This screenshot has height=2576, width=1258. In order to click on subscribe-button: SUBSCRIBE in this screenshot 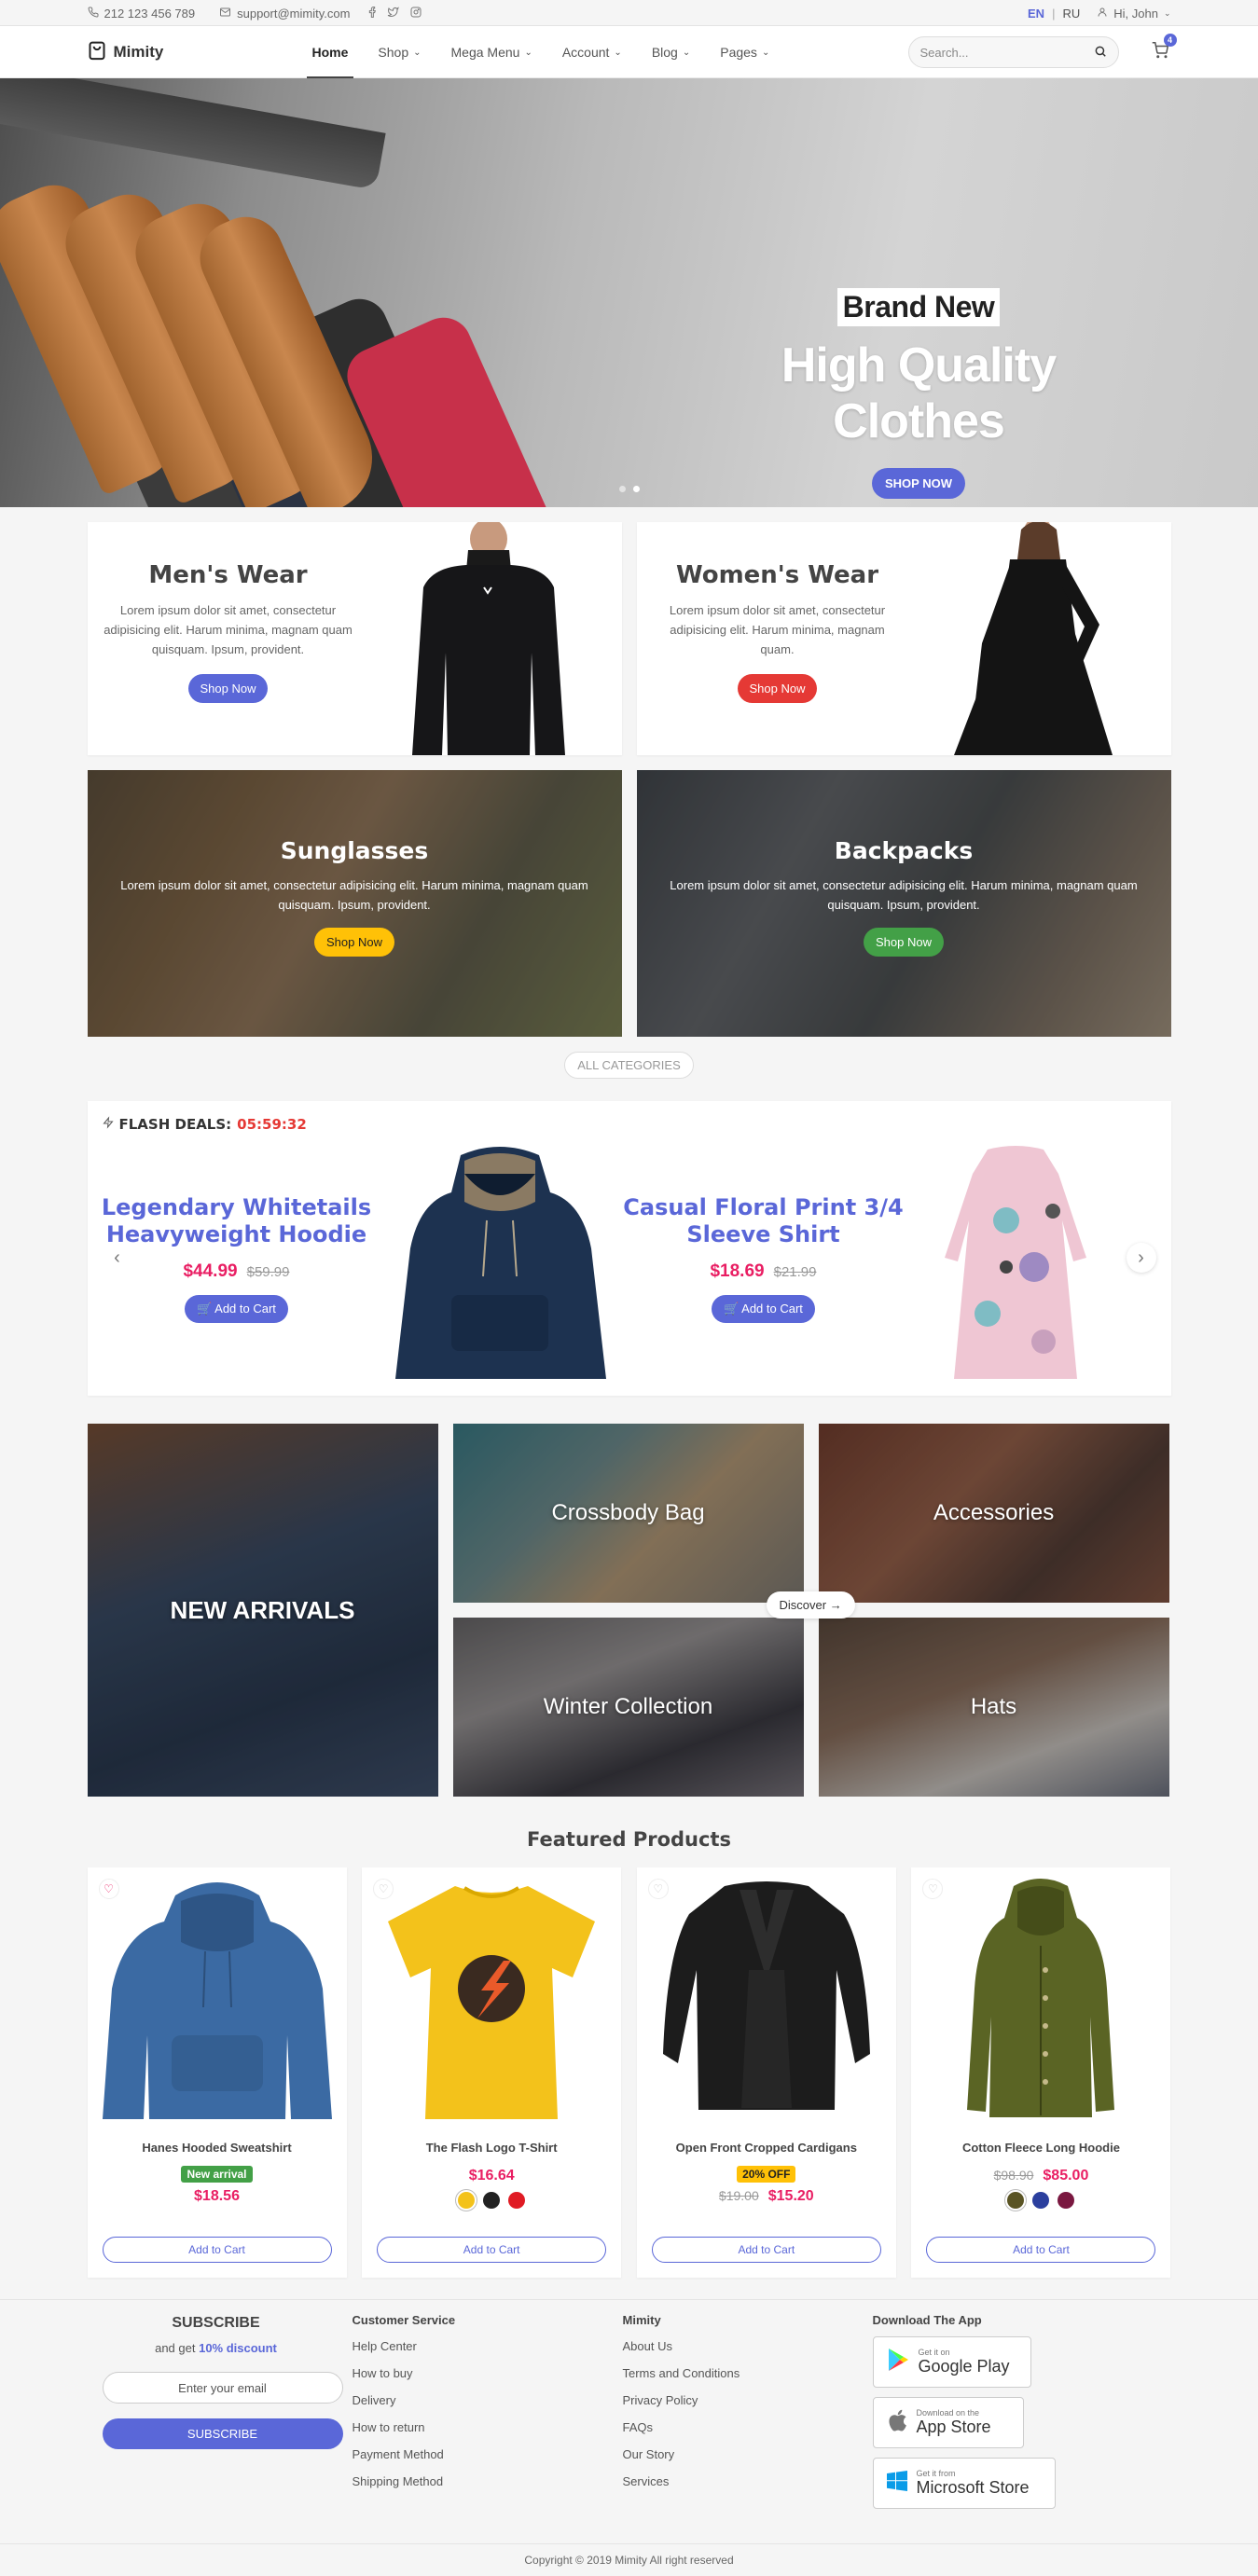, I will do `click(223, 2433)`.